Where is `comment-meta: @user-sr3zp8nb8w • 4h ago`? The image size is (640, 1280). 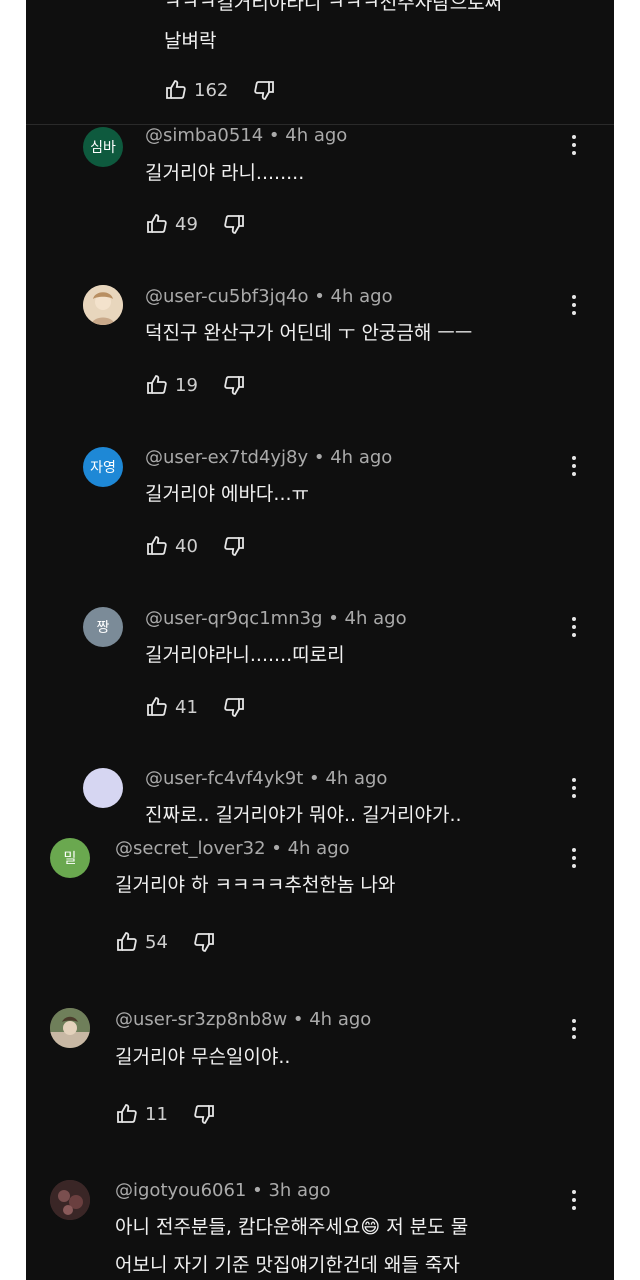
comment-meta: @user-sr3zp8nb8w • 4h ago is located at coordinates (243, 1019).